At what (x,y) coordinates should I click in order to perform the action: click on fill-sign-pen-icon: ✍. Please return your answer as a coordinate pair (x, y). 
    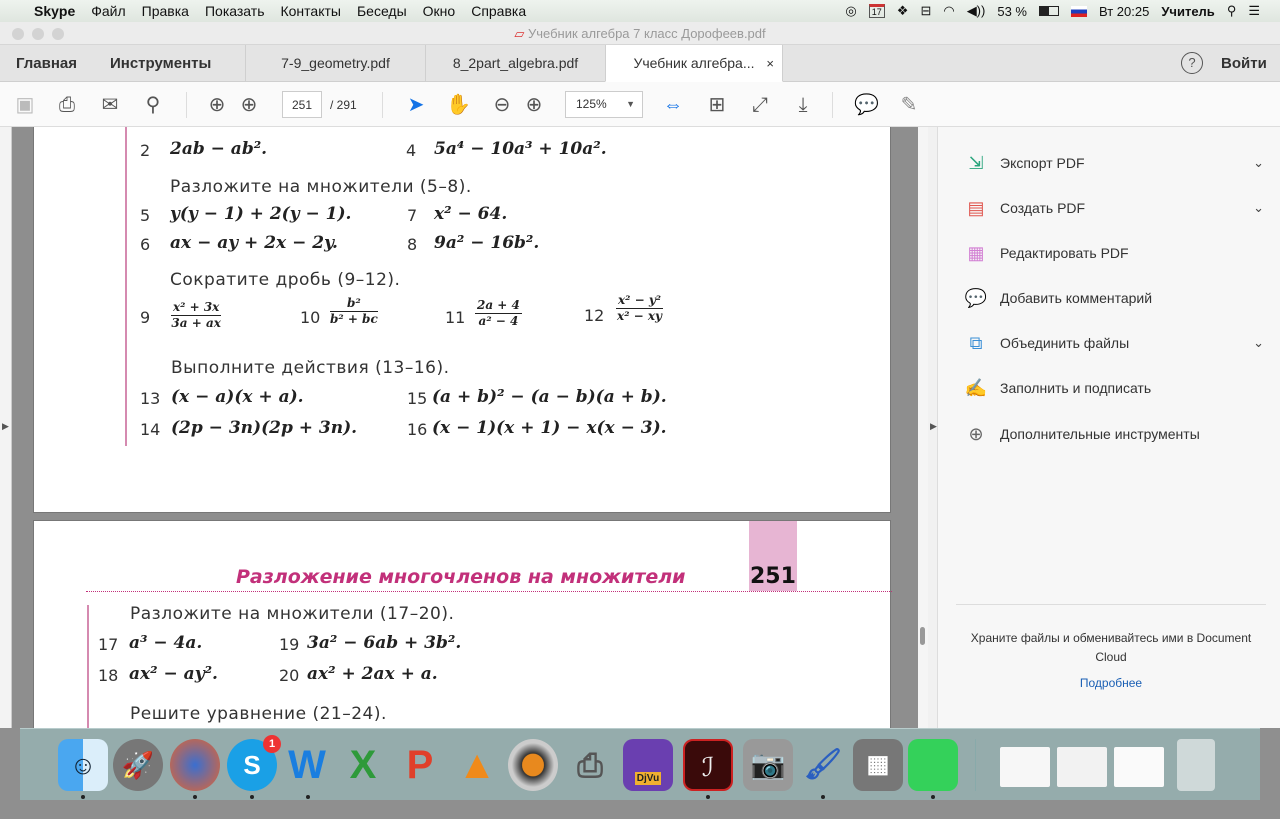
    Looking at the image, I should click on (976, 388).